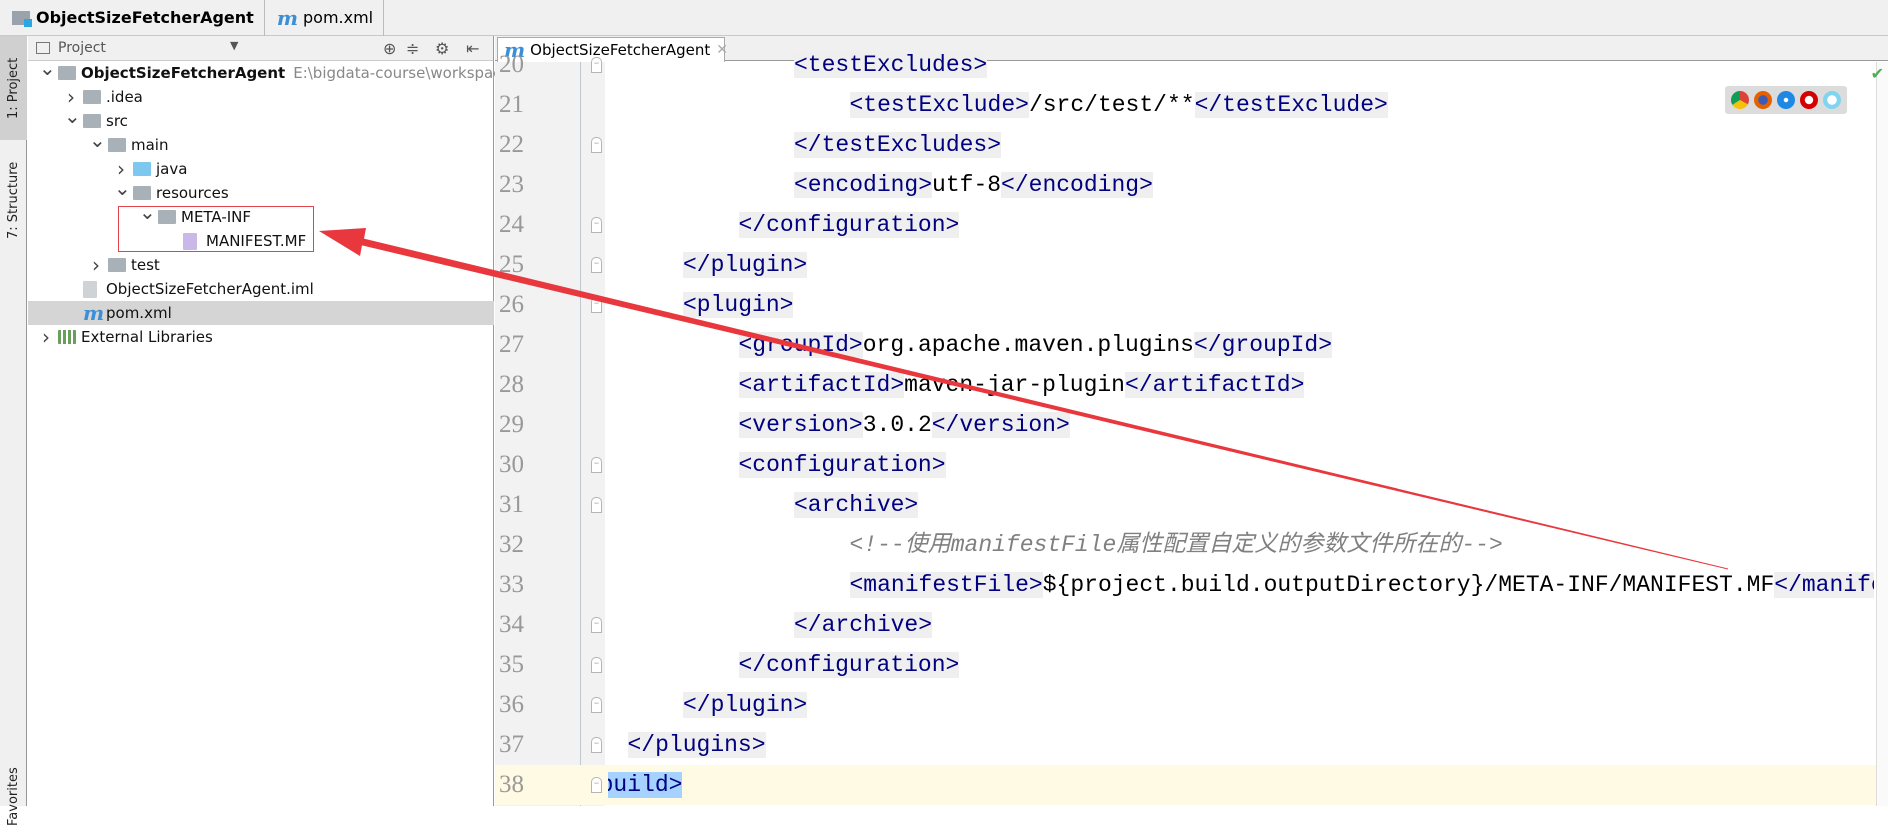  Describe the element at coordinates (389, 48) in the screenshot. I see `locate-icon: ⊕` at that location.